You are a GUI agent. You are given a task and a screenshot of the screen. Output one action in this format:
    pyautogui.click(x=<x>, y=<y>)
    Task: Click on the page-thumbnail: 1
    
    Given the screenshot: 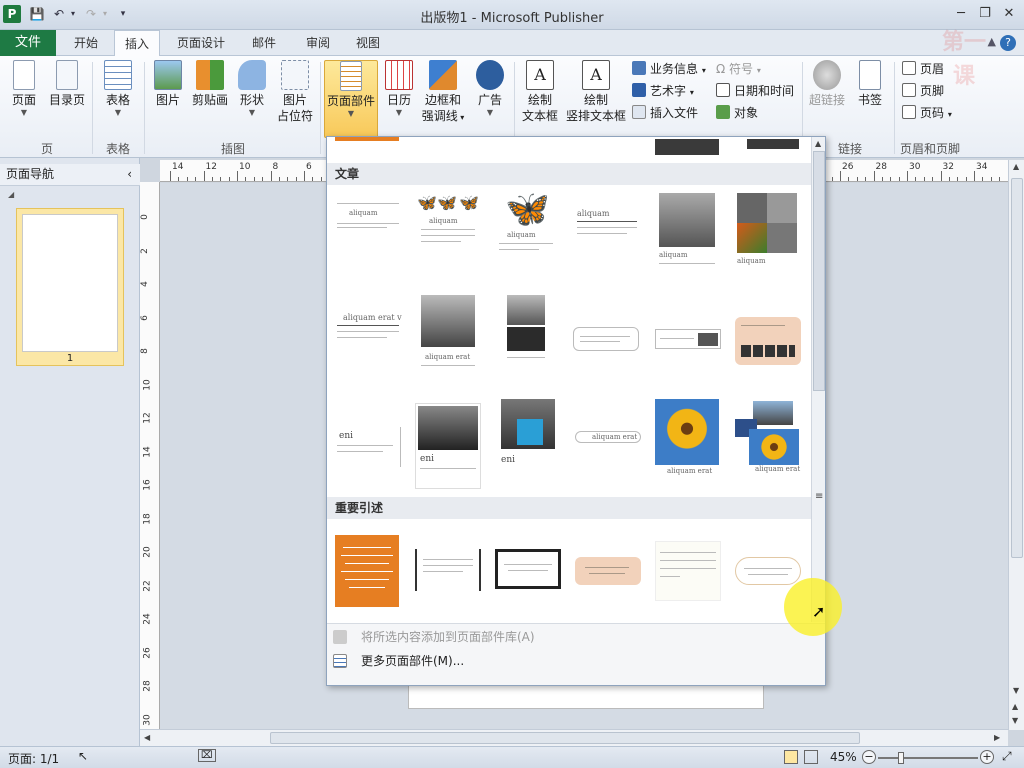 What is the action you would take?
    pyautogui.click(x=70, y=287)
    